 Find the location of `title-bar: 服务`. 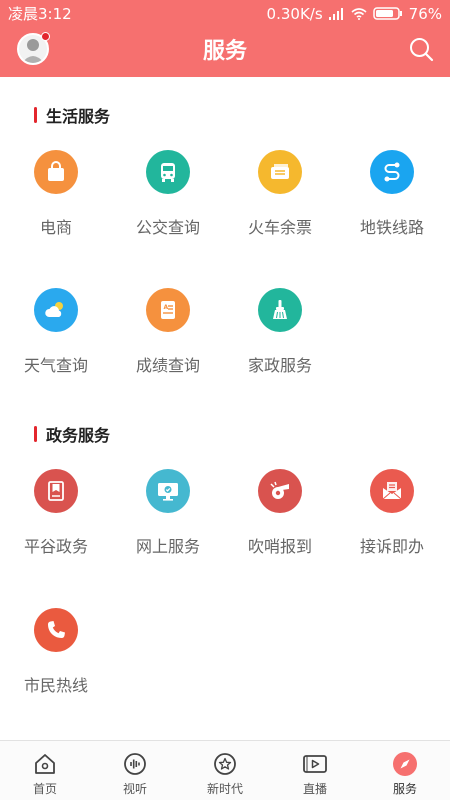

title-bar: 服务 is located at coordinates (225, 52).